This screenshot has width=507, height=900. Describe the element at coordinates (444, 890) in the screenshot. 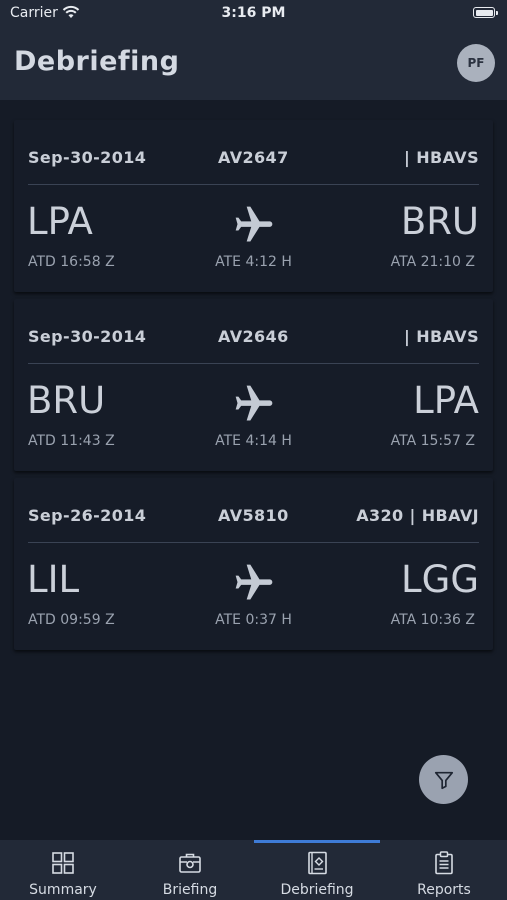

I see `tab-label: Reports` at that location.